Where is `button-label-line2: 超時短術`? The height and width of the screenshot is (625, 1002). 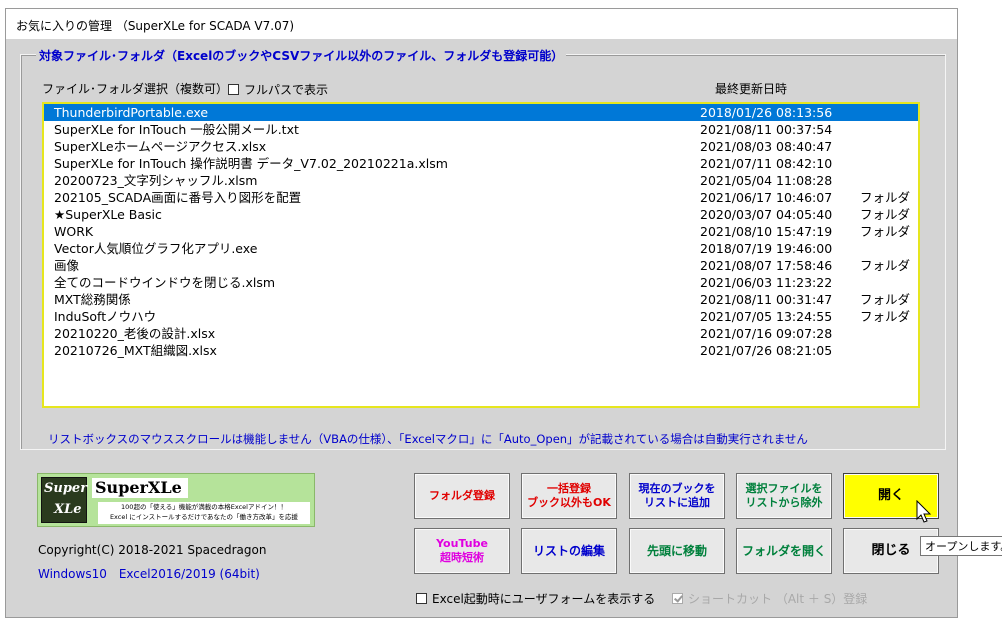 button-label-line2: 超時短術 is located at coordinates (462, 557).